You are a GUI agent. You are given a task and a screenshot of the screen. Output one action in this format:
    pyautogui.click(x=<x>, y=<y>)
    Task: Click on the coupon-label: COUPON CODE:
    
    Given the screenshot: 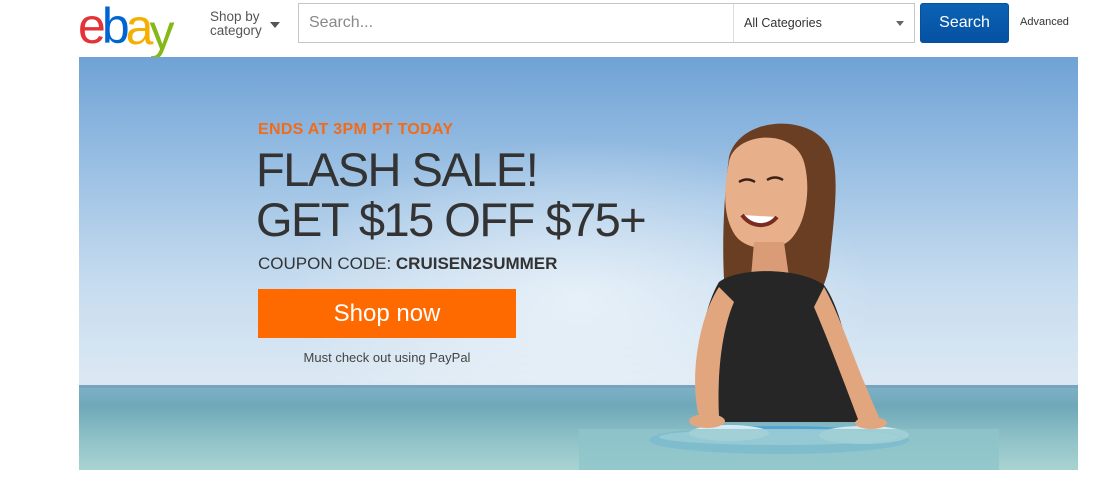 What is the action you would take?
    pyautogui.click(x=327, y=263)
    